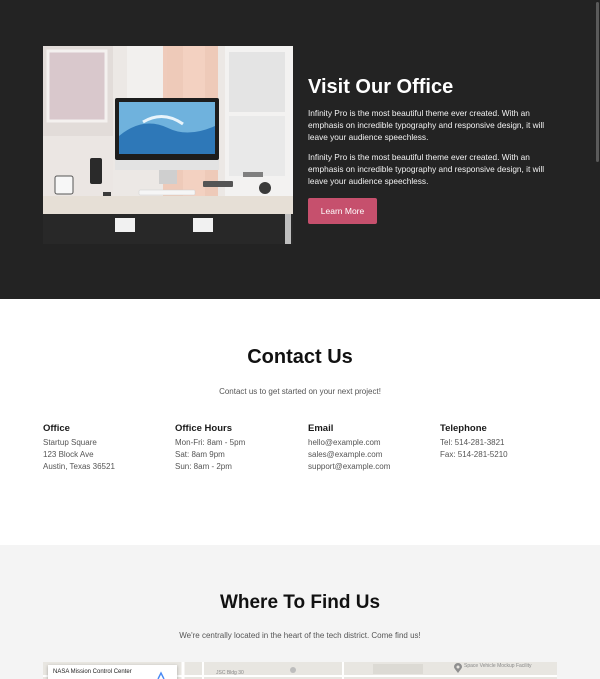 The image size is (600, 679). Describe the element at coordinates (373, 443) in the screenshot. I see `email-link: hello@example.com` at that location.